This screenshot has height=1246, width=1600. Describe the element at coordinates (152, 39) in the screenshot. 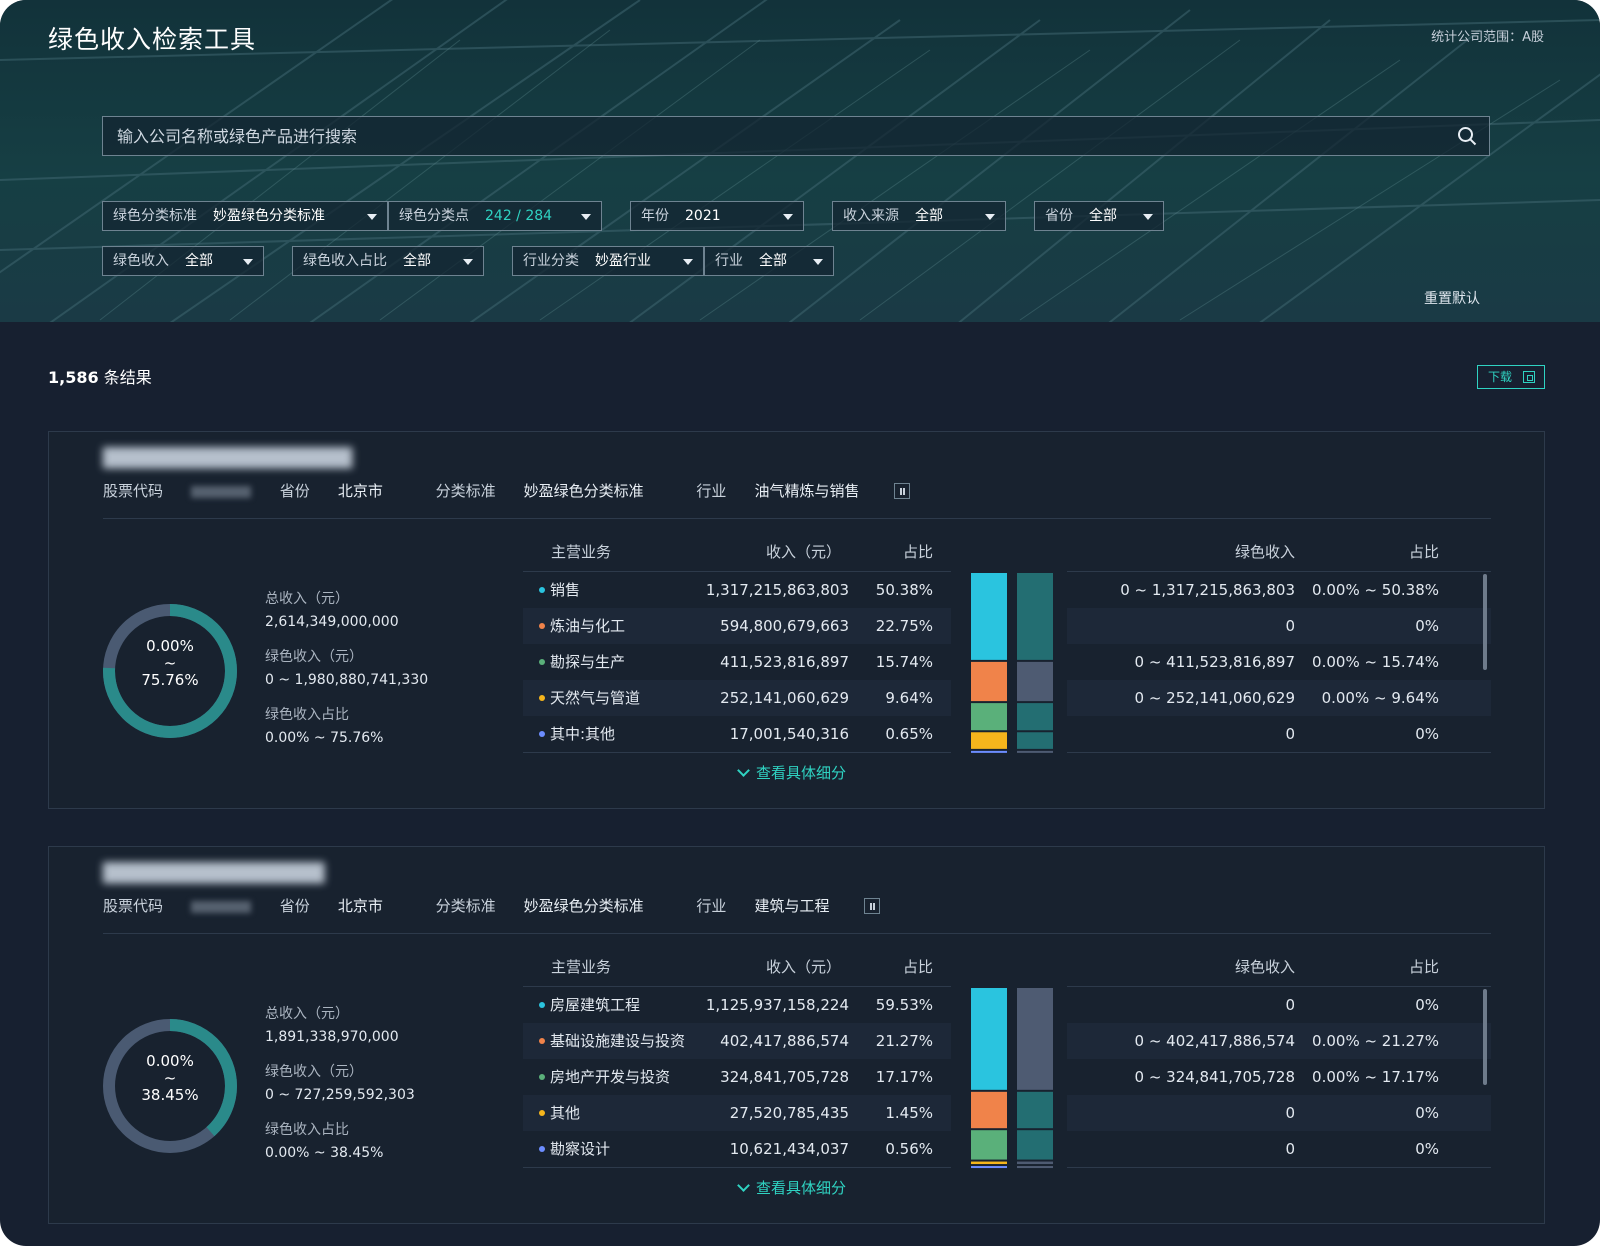

I see `app-title: 绿色收入检索工具` at that location.